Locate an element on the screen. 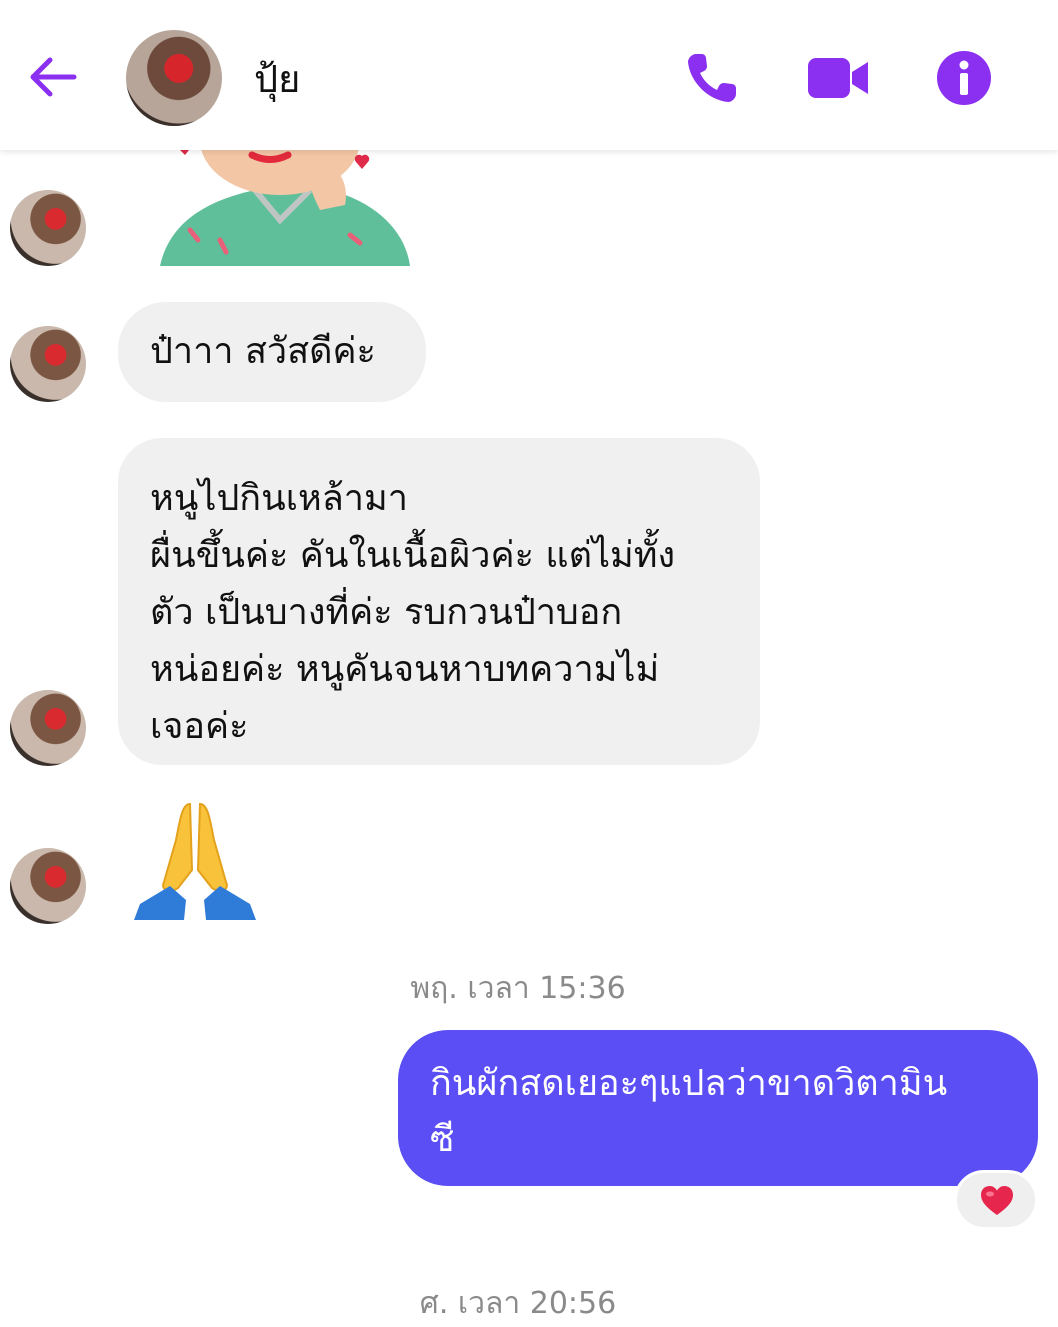 Image resolution: width=1058 pixels, height=1327 pixels. info-icon is located at coordinates (964, 78).